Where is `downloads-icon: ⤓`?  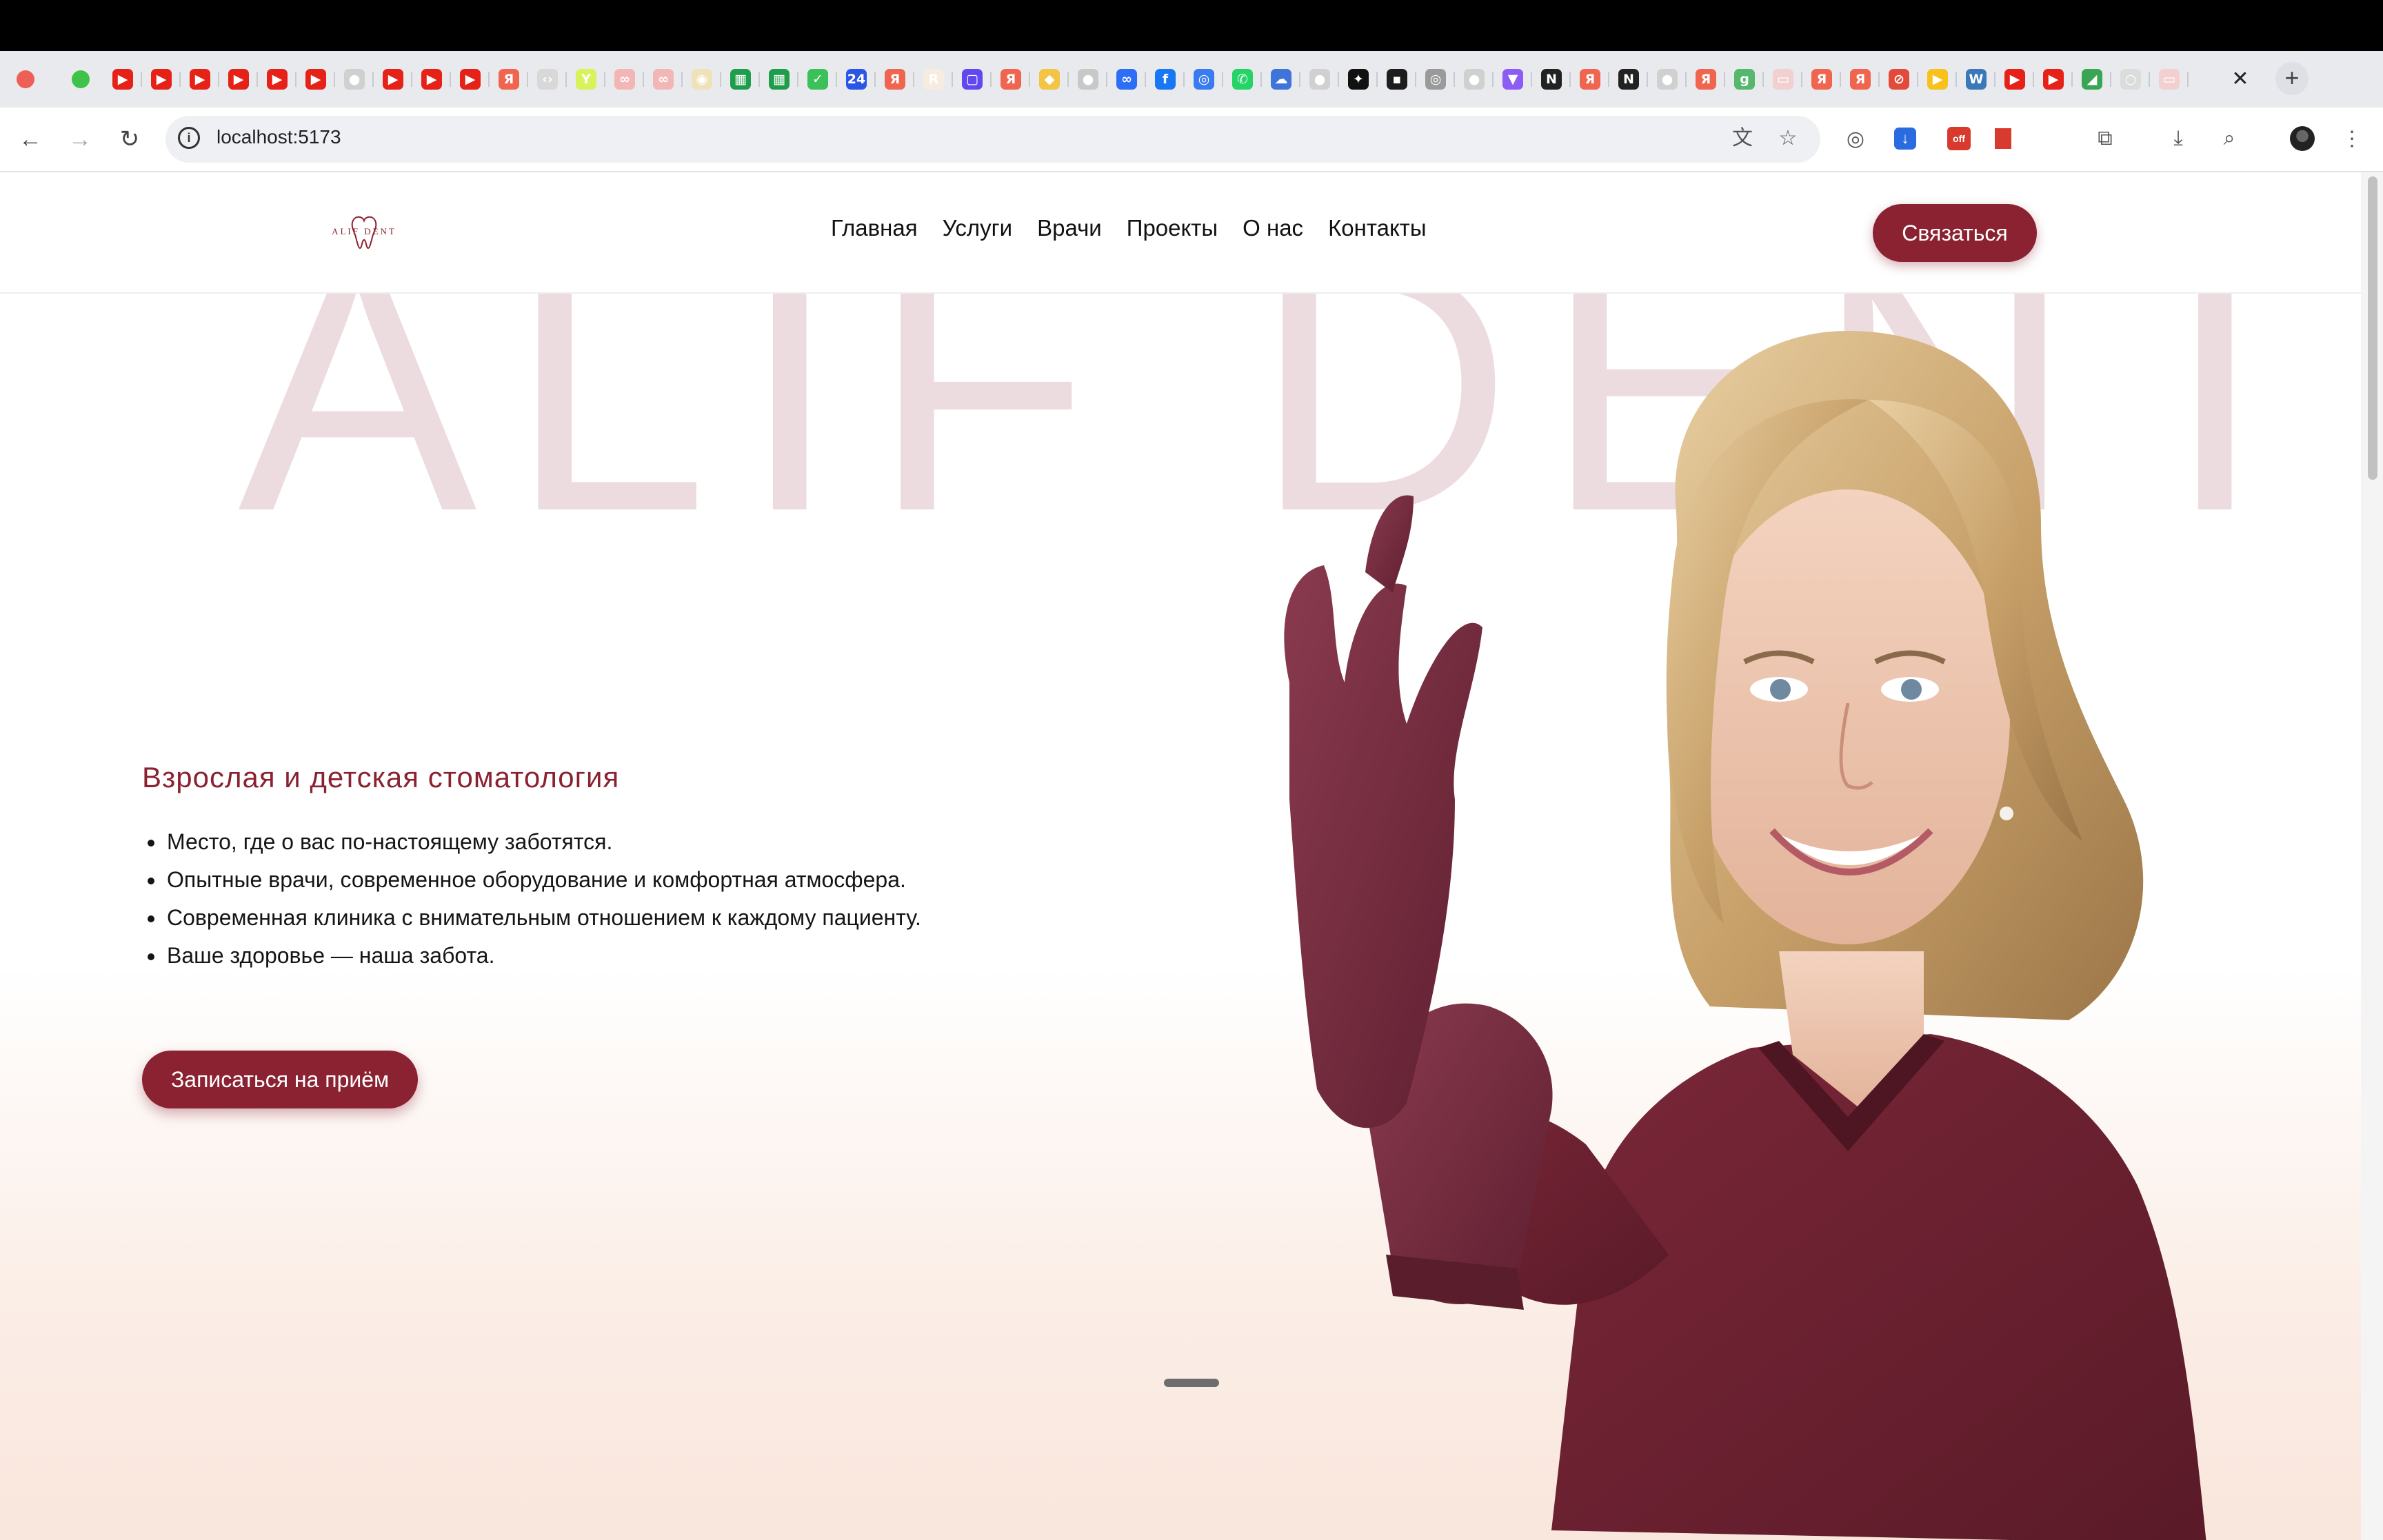 downloads-icon: ⤓ is located at coordinates (2178, 138).